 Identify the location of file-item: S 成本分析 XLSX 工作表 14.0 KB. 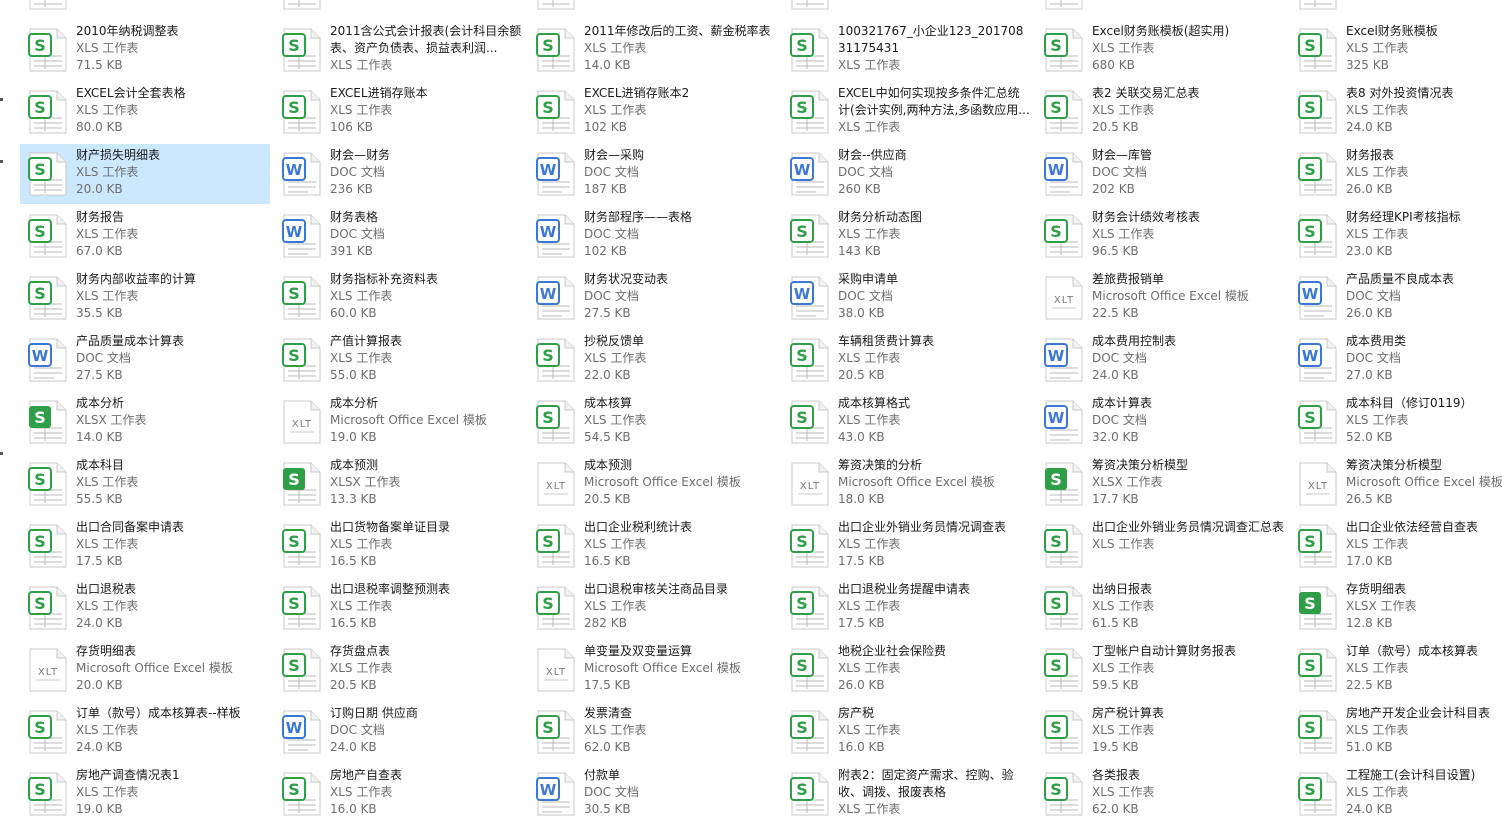
(145, 422).